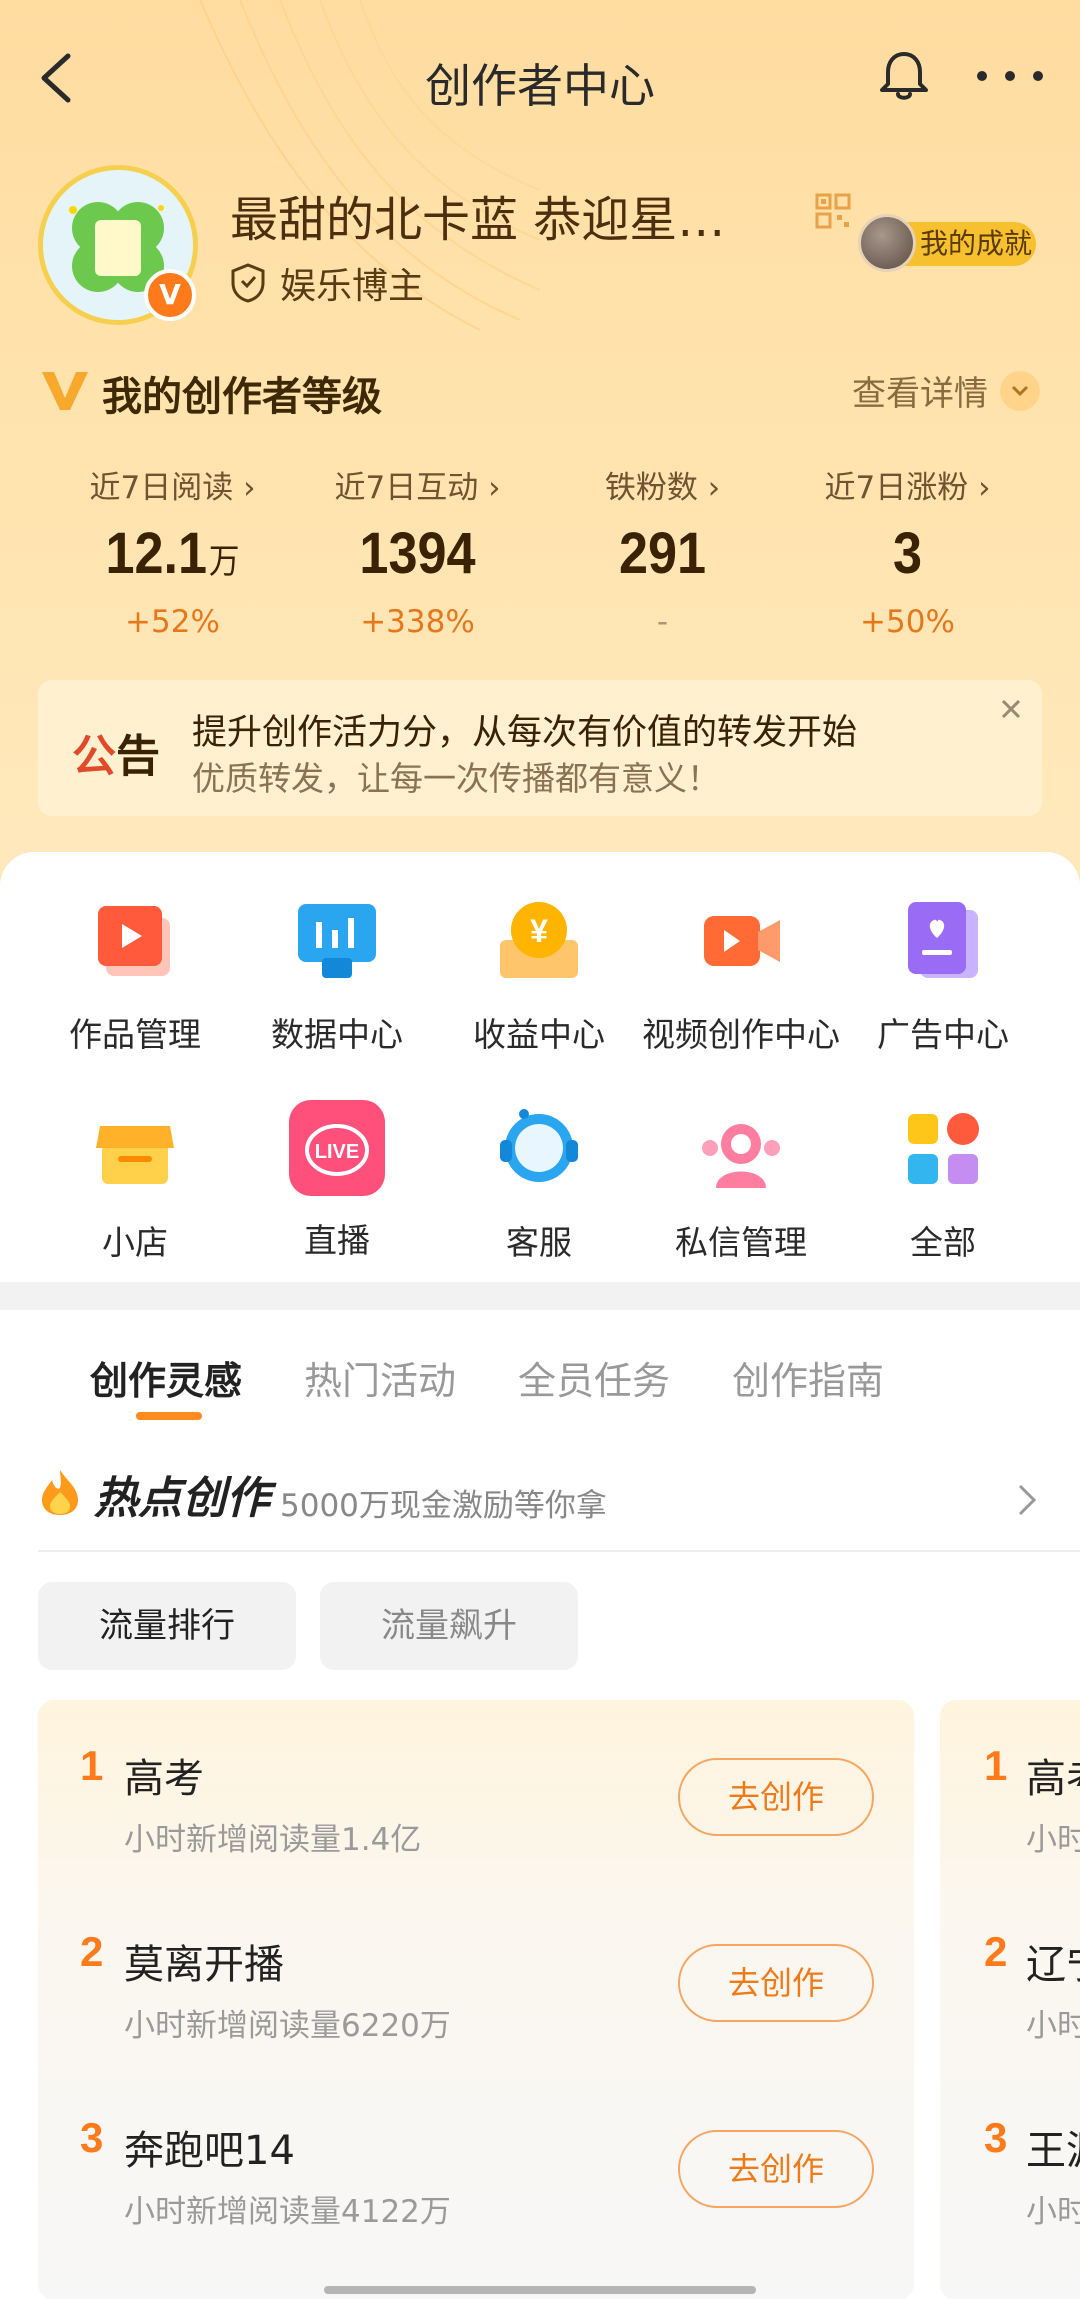 Image resolution: width=1080 pixels, height=2299 pixels. Describe the element at coordinates (896, 488) in the screenshot. I see `stat-label: 近7日涨粉` at that location.